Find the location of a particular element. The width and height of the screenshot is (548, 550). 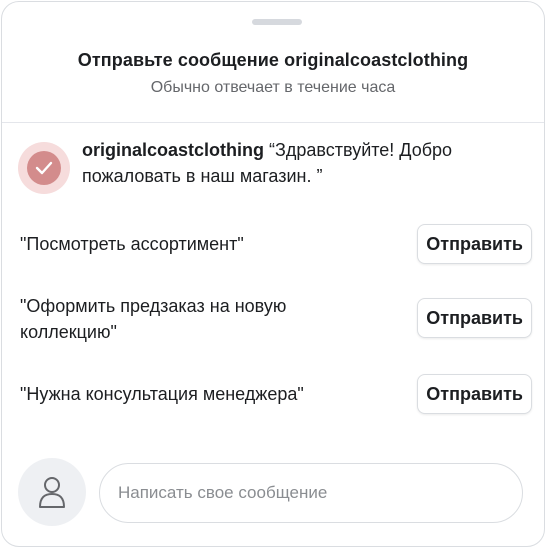

user-avatar is located at coordinates (52, 492).